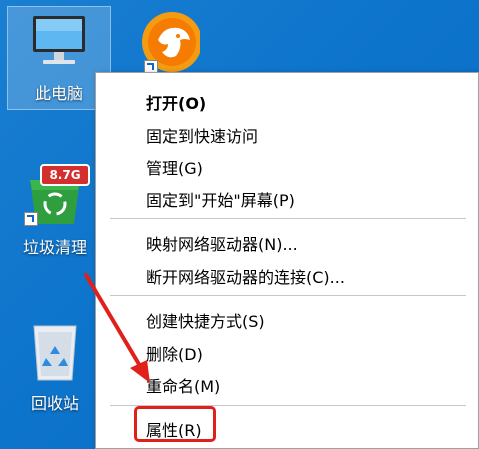 The image size is (479, 449). What do you see at coordinates (176, 102) in the screenshot?
I see `menu-item-open: 打开(O)` at bounding box center [176, 102].